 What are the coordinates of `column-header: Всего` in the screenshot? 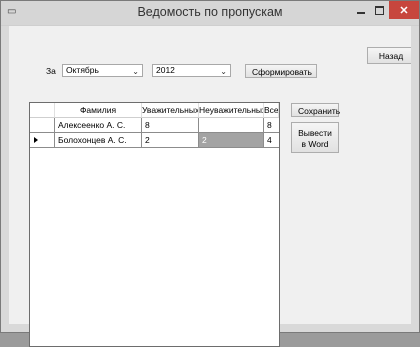 It's located at (271, 110).